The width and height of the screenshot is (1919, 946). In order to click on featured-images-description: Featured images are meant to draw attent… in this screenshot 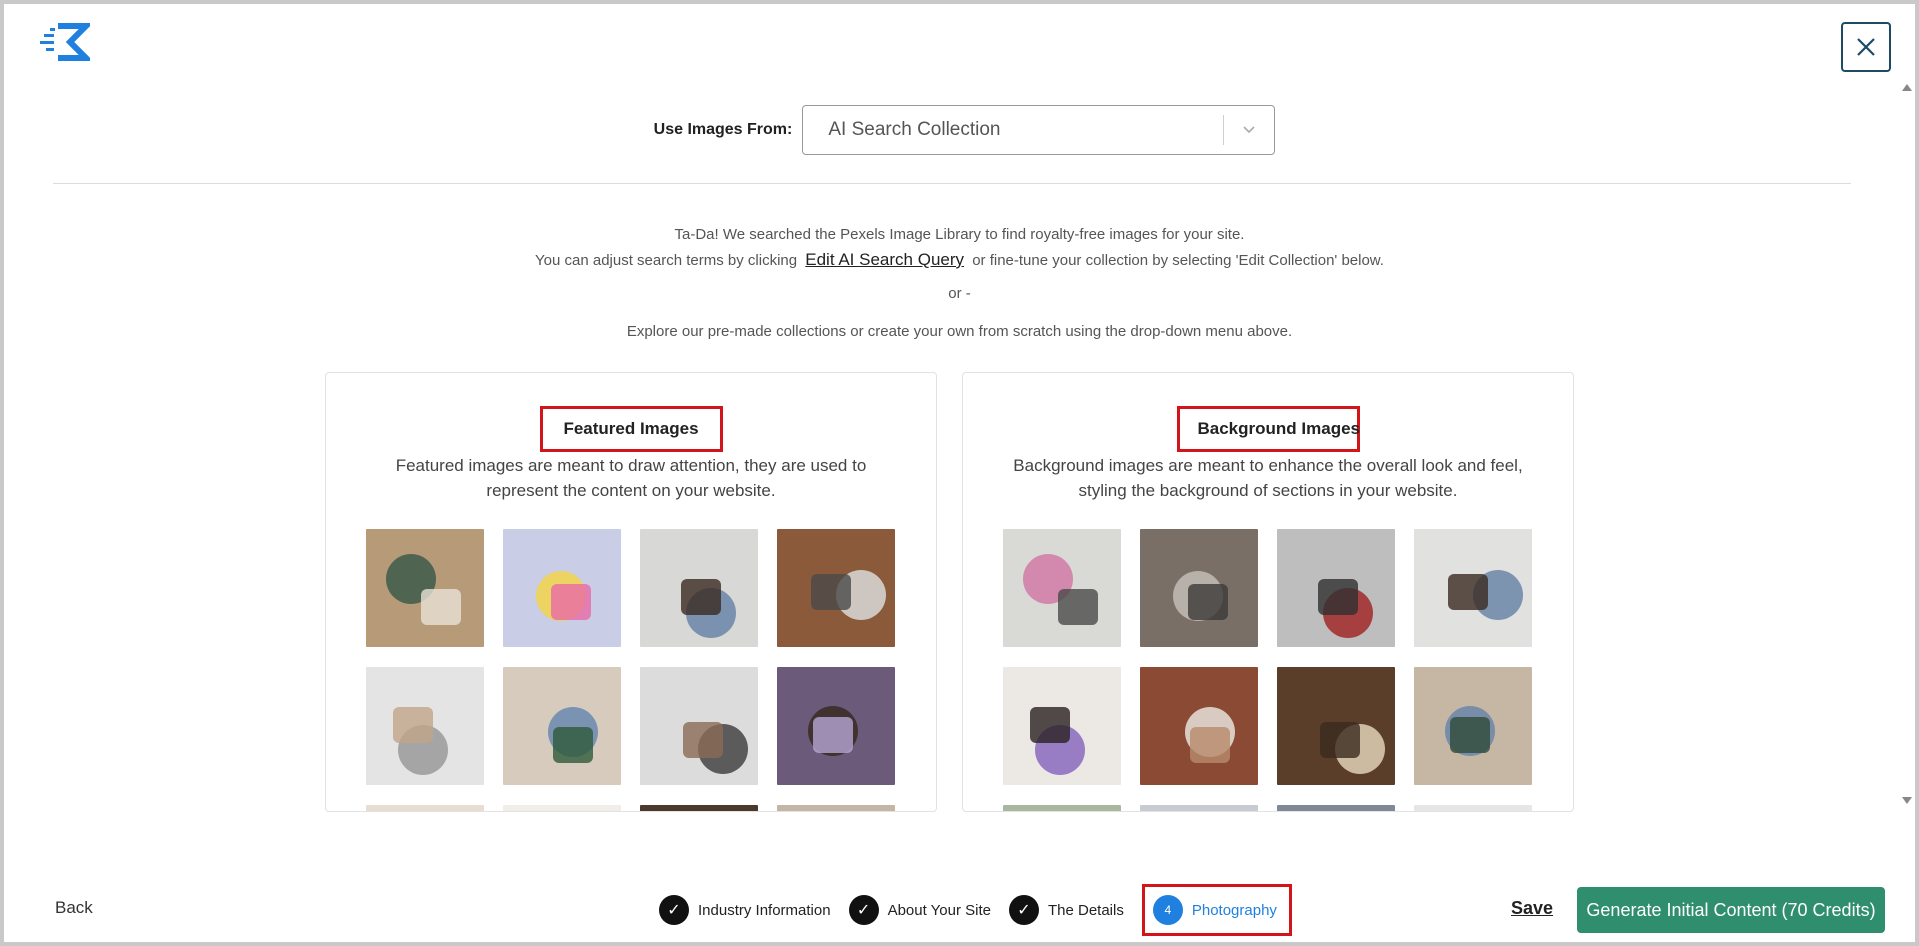, I will do `click(631, 478)`.